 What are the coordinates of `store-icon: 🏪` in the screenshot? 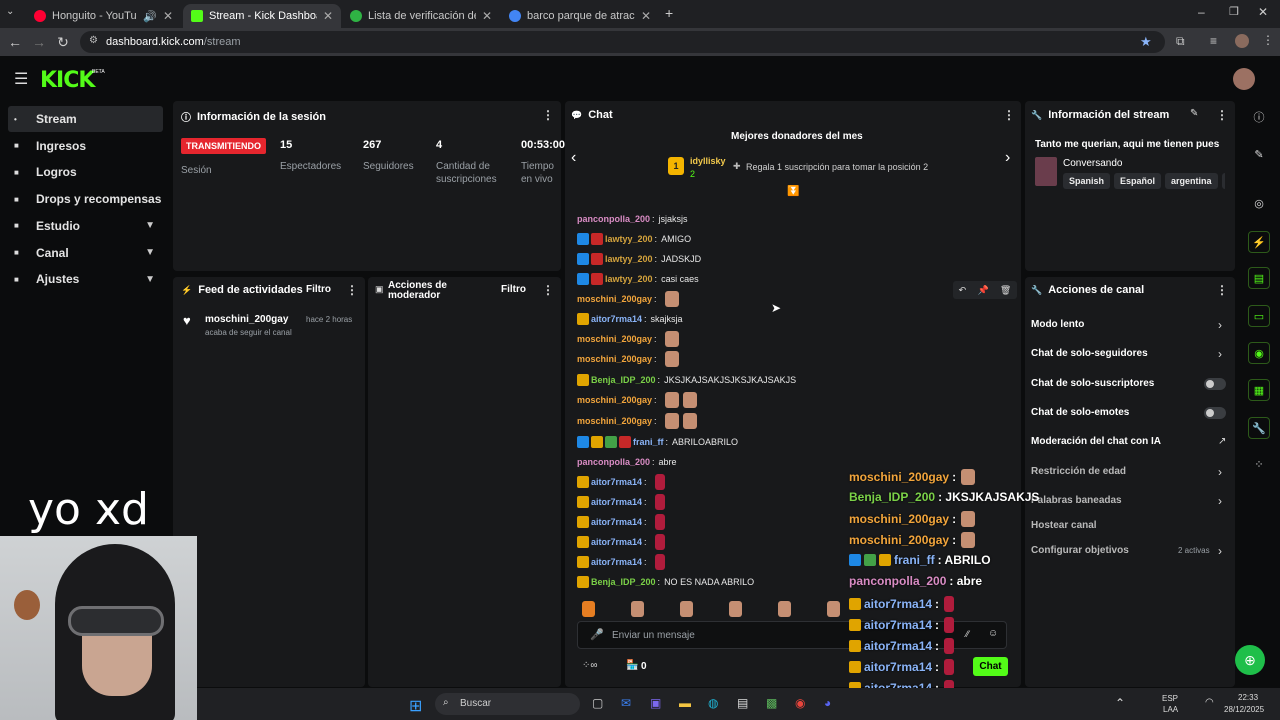 It's located at (632, 665).